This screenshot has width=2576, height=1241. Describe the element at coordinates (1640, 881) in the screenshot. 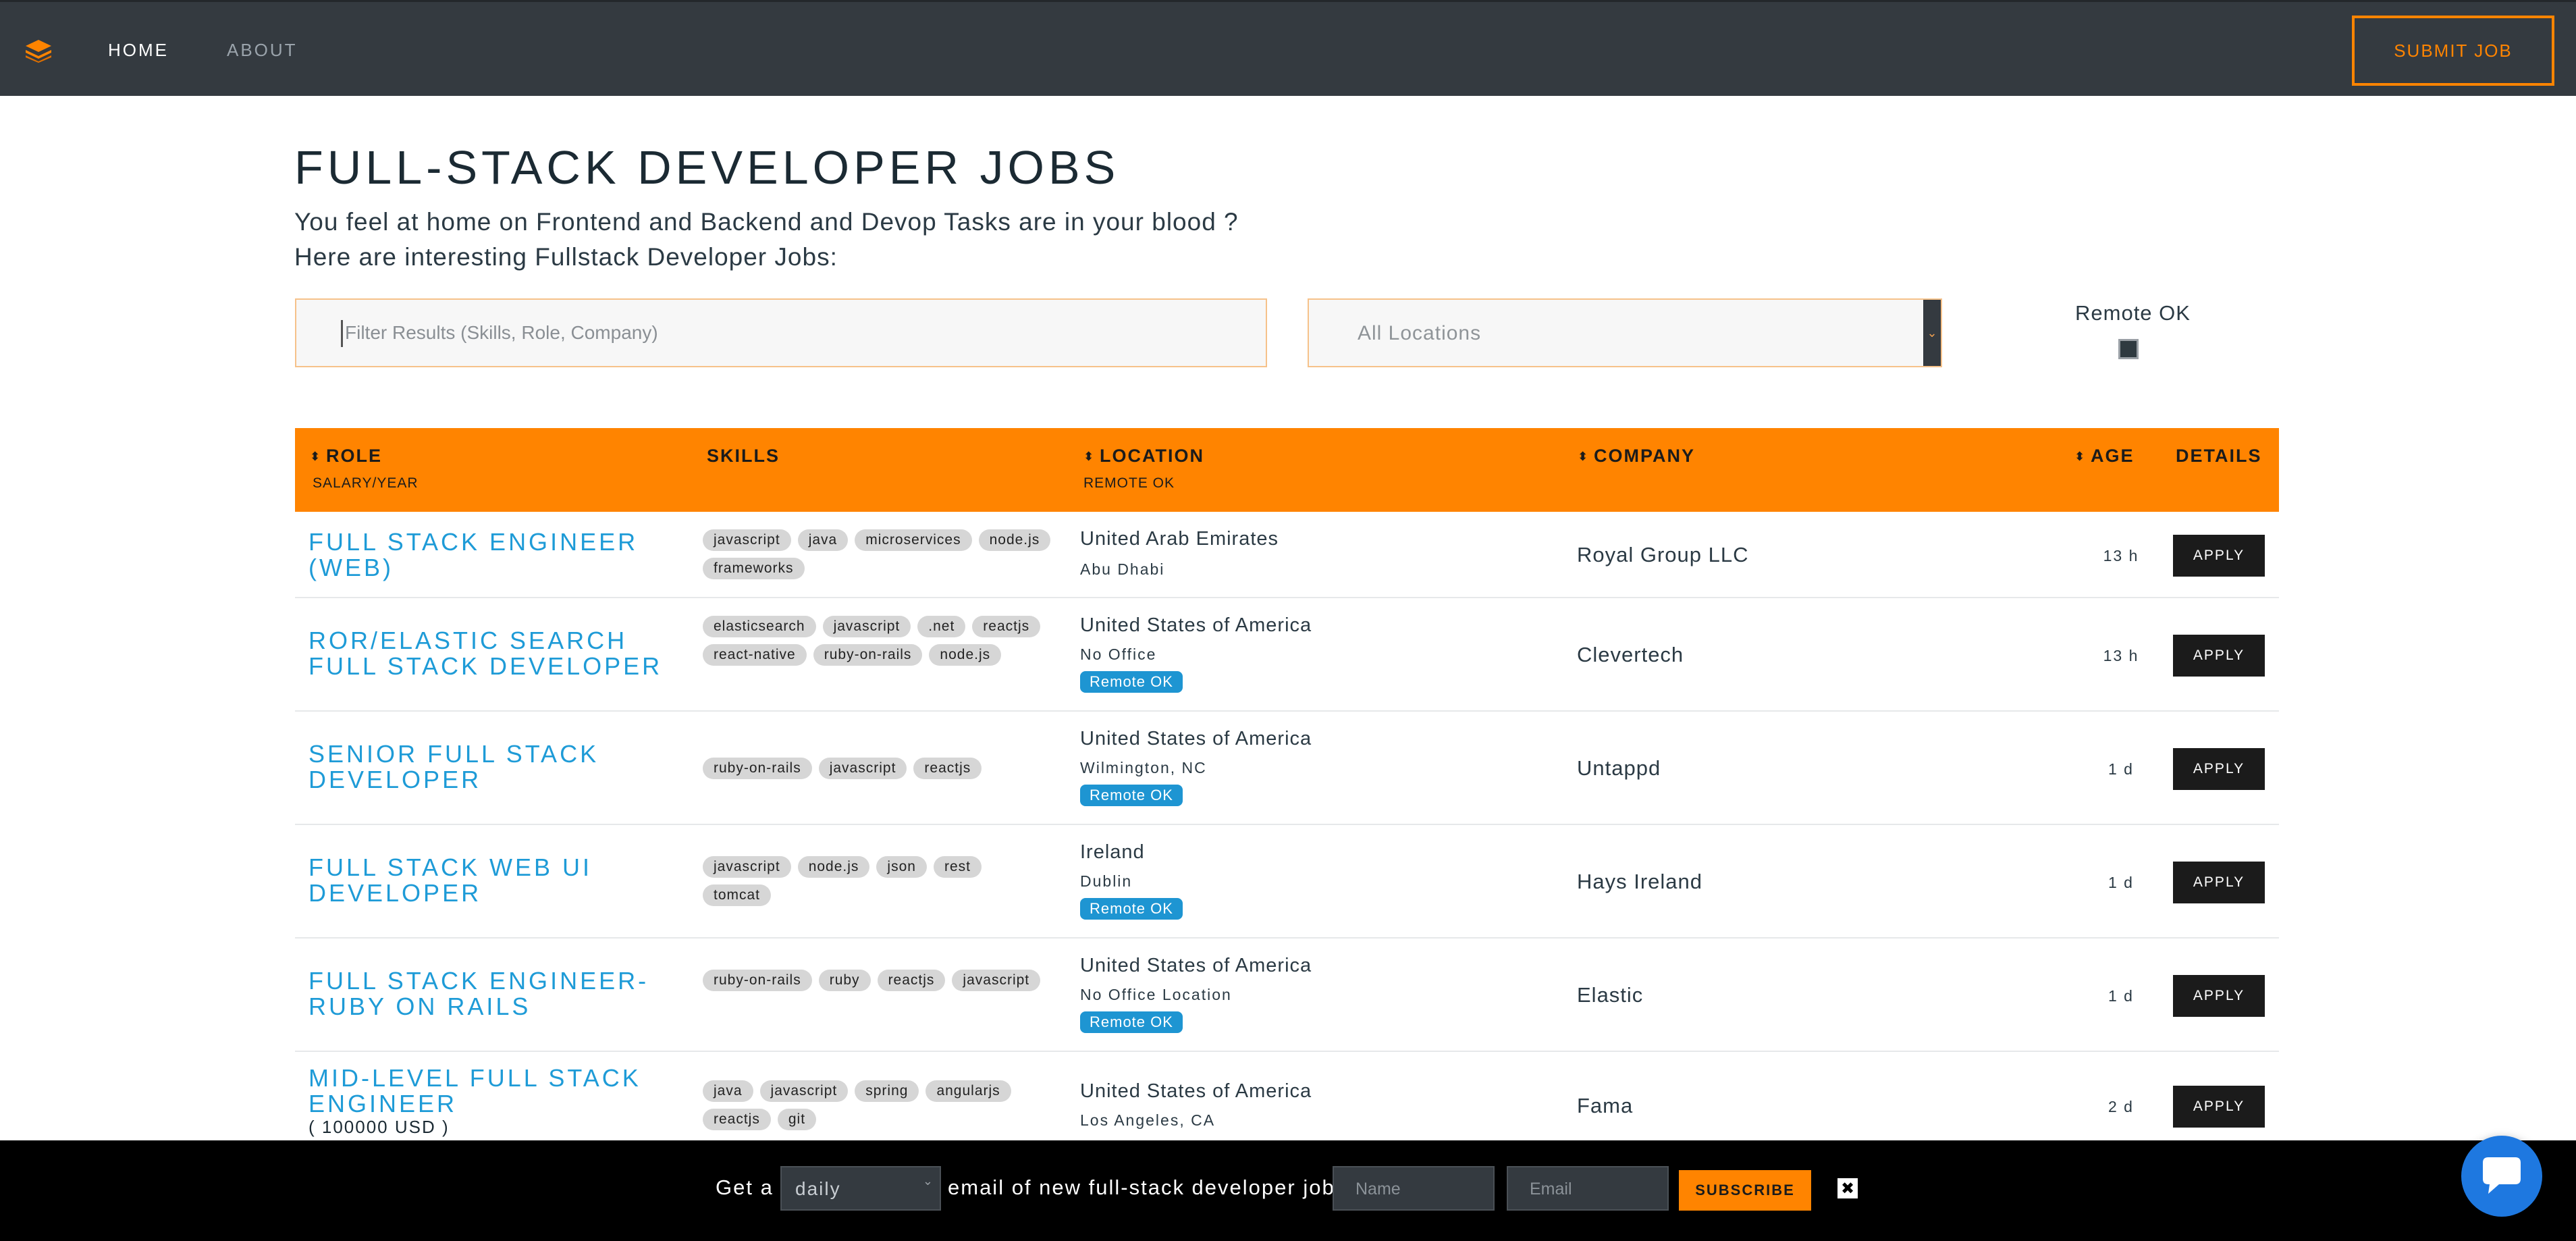

I see `company-name: Hays Ireland` at that location.